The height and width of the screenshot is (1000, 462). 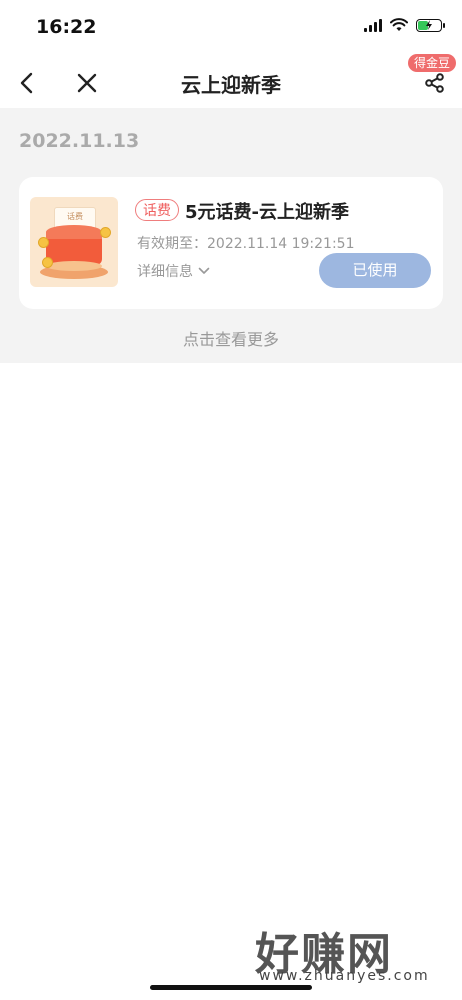 I want to click on coupon-title: 5元话费-云上迎新季, so click(x=267, y=212).